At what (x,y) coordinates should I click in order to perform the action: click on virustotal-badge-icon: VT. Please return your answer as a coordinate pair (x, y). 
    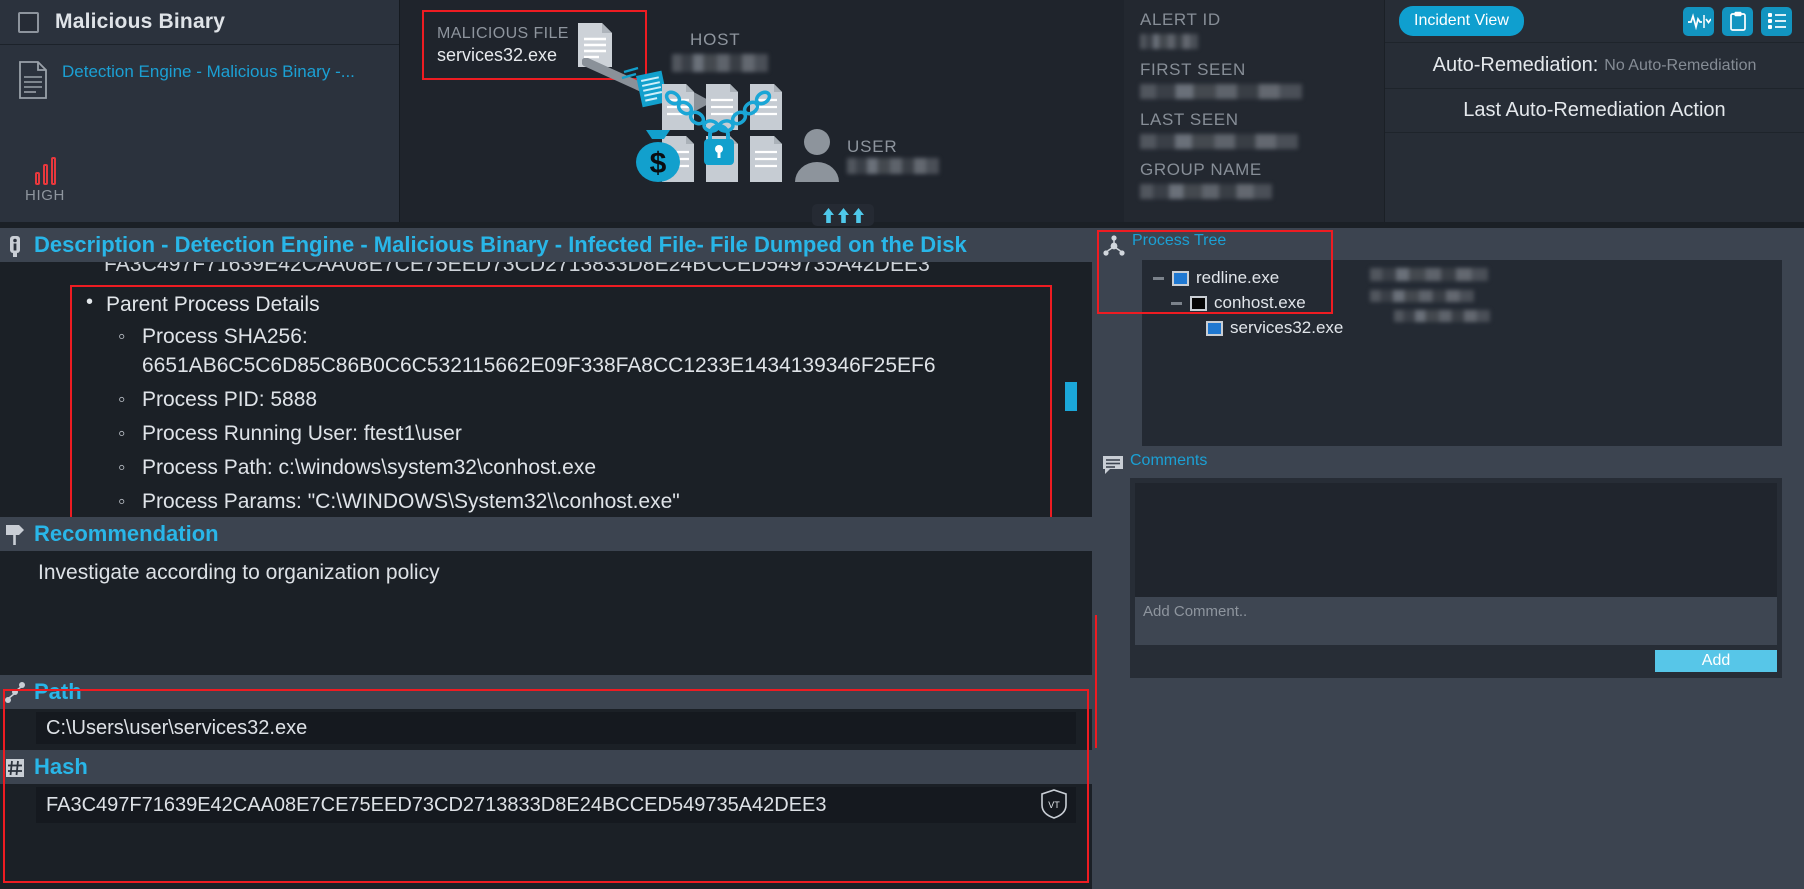
    Looking at the image, I should click on (1054, 804).